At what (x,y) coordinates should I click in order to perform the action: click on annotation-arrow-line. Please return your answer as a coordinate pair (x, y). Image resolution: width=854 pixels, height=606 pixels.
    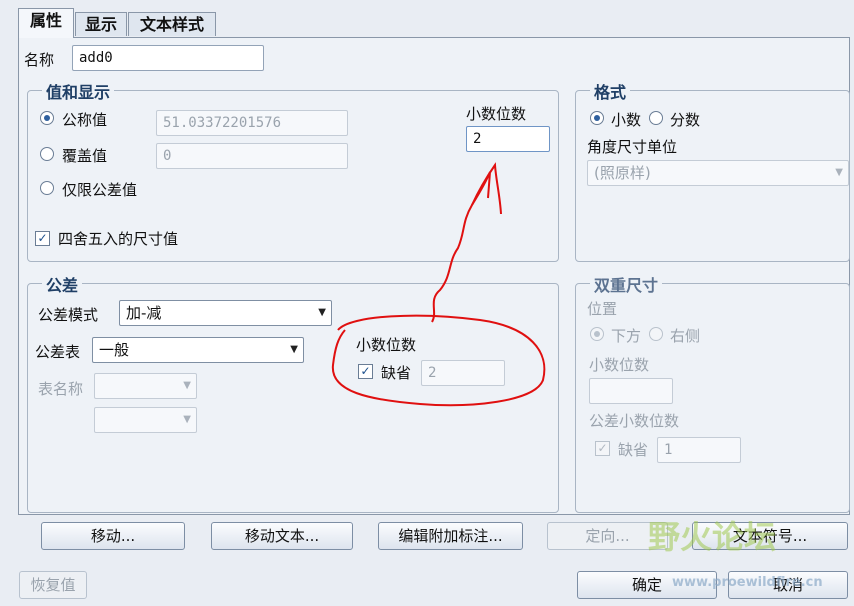
    Looking at the image, I should click on (461, 247).